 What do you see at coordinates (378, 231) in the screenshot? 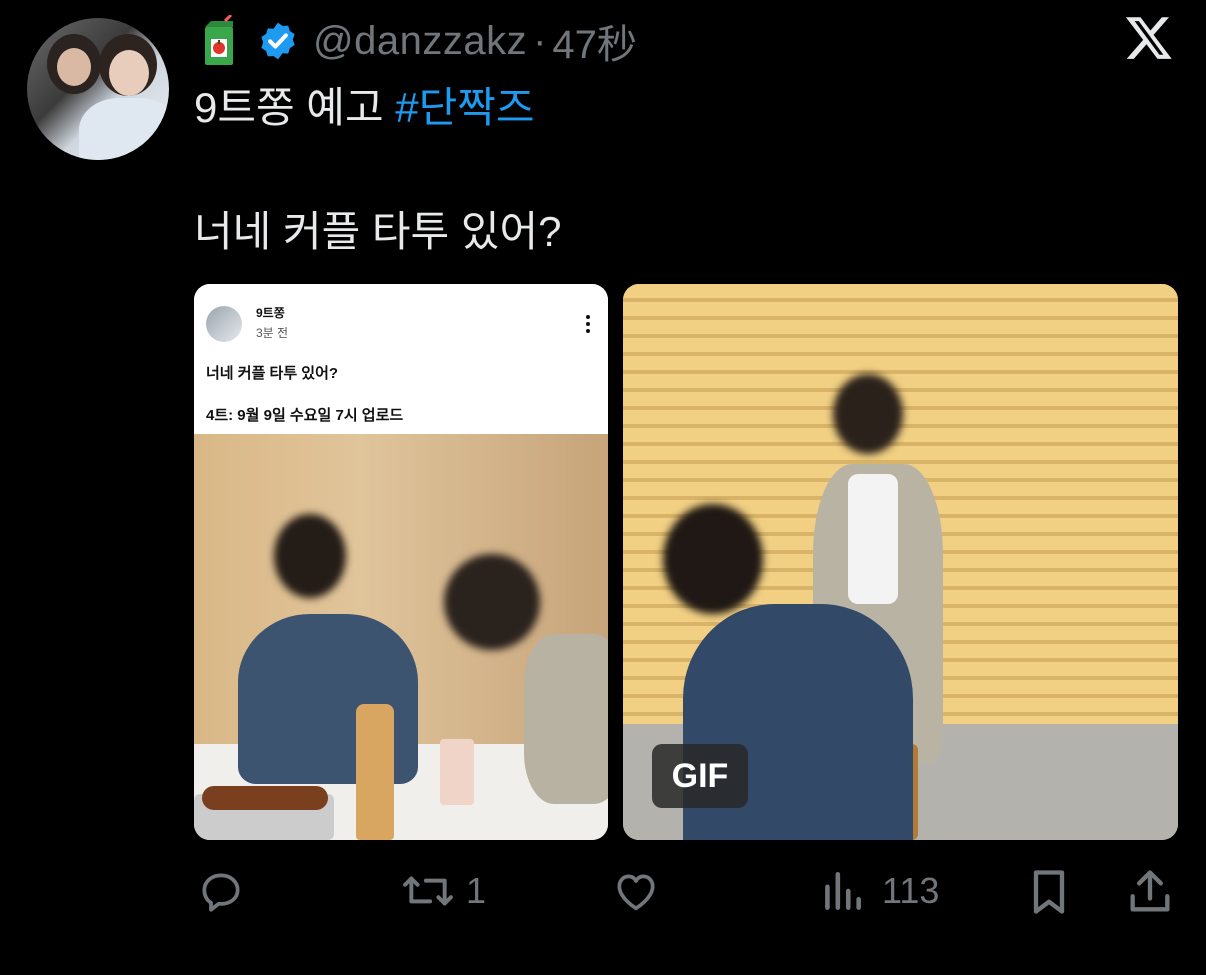
I see `tweet-text-line2: 너네 커플 타투 있어?` at bounding box center [378, 231].